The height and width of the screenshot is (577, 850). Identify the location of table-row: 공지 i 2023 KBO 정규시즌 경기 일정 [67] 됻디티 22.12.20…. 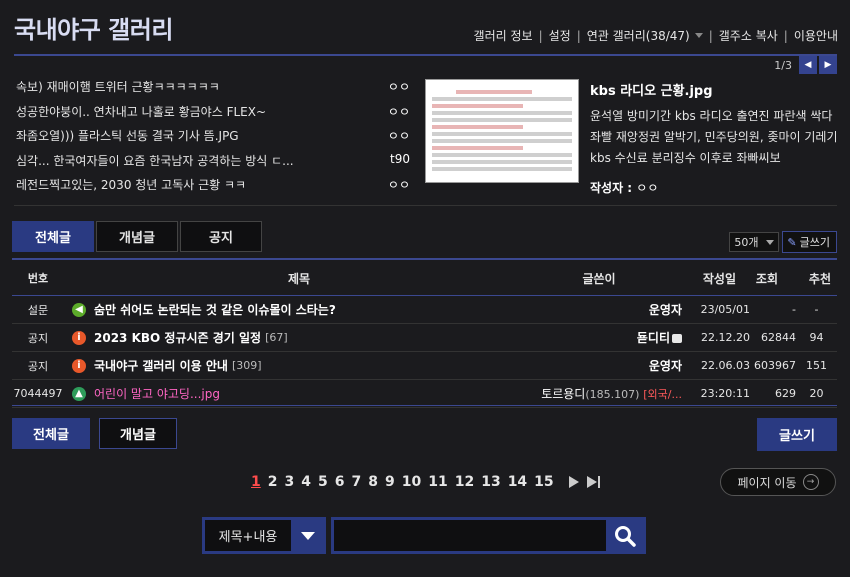
(424, 338).